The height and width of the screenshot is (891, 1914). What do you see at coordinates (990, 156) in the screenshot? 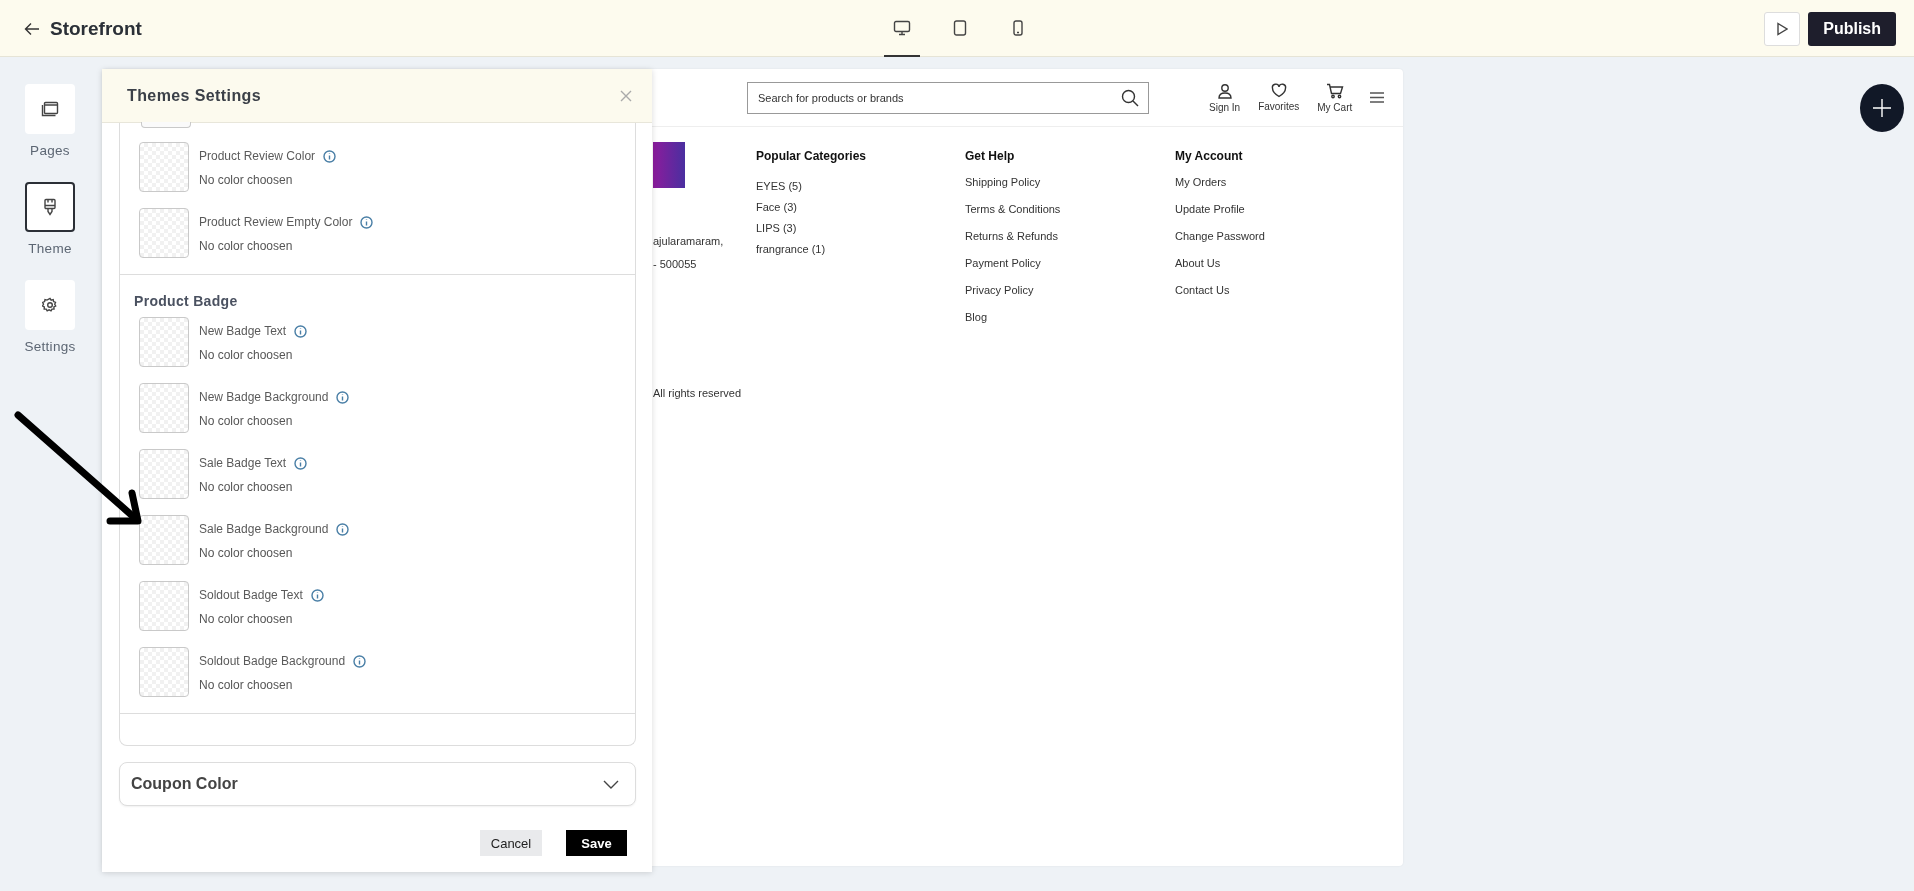
I see `footer-heading: Get Help` at bounding box center [990, 156].